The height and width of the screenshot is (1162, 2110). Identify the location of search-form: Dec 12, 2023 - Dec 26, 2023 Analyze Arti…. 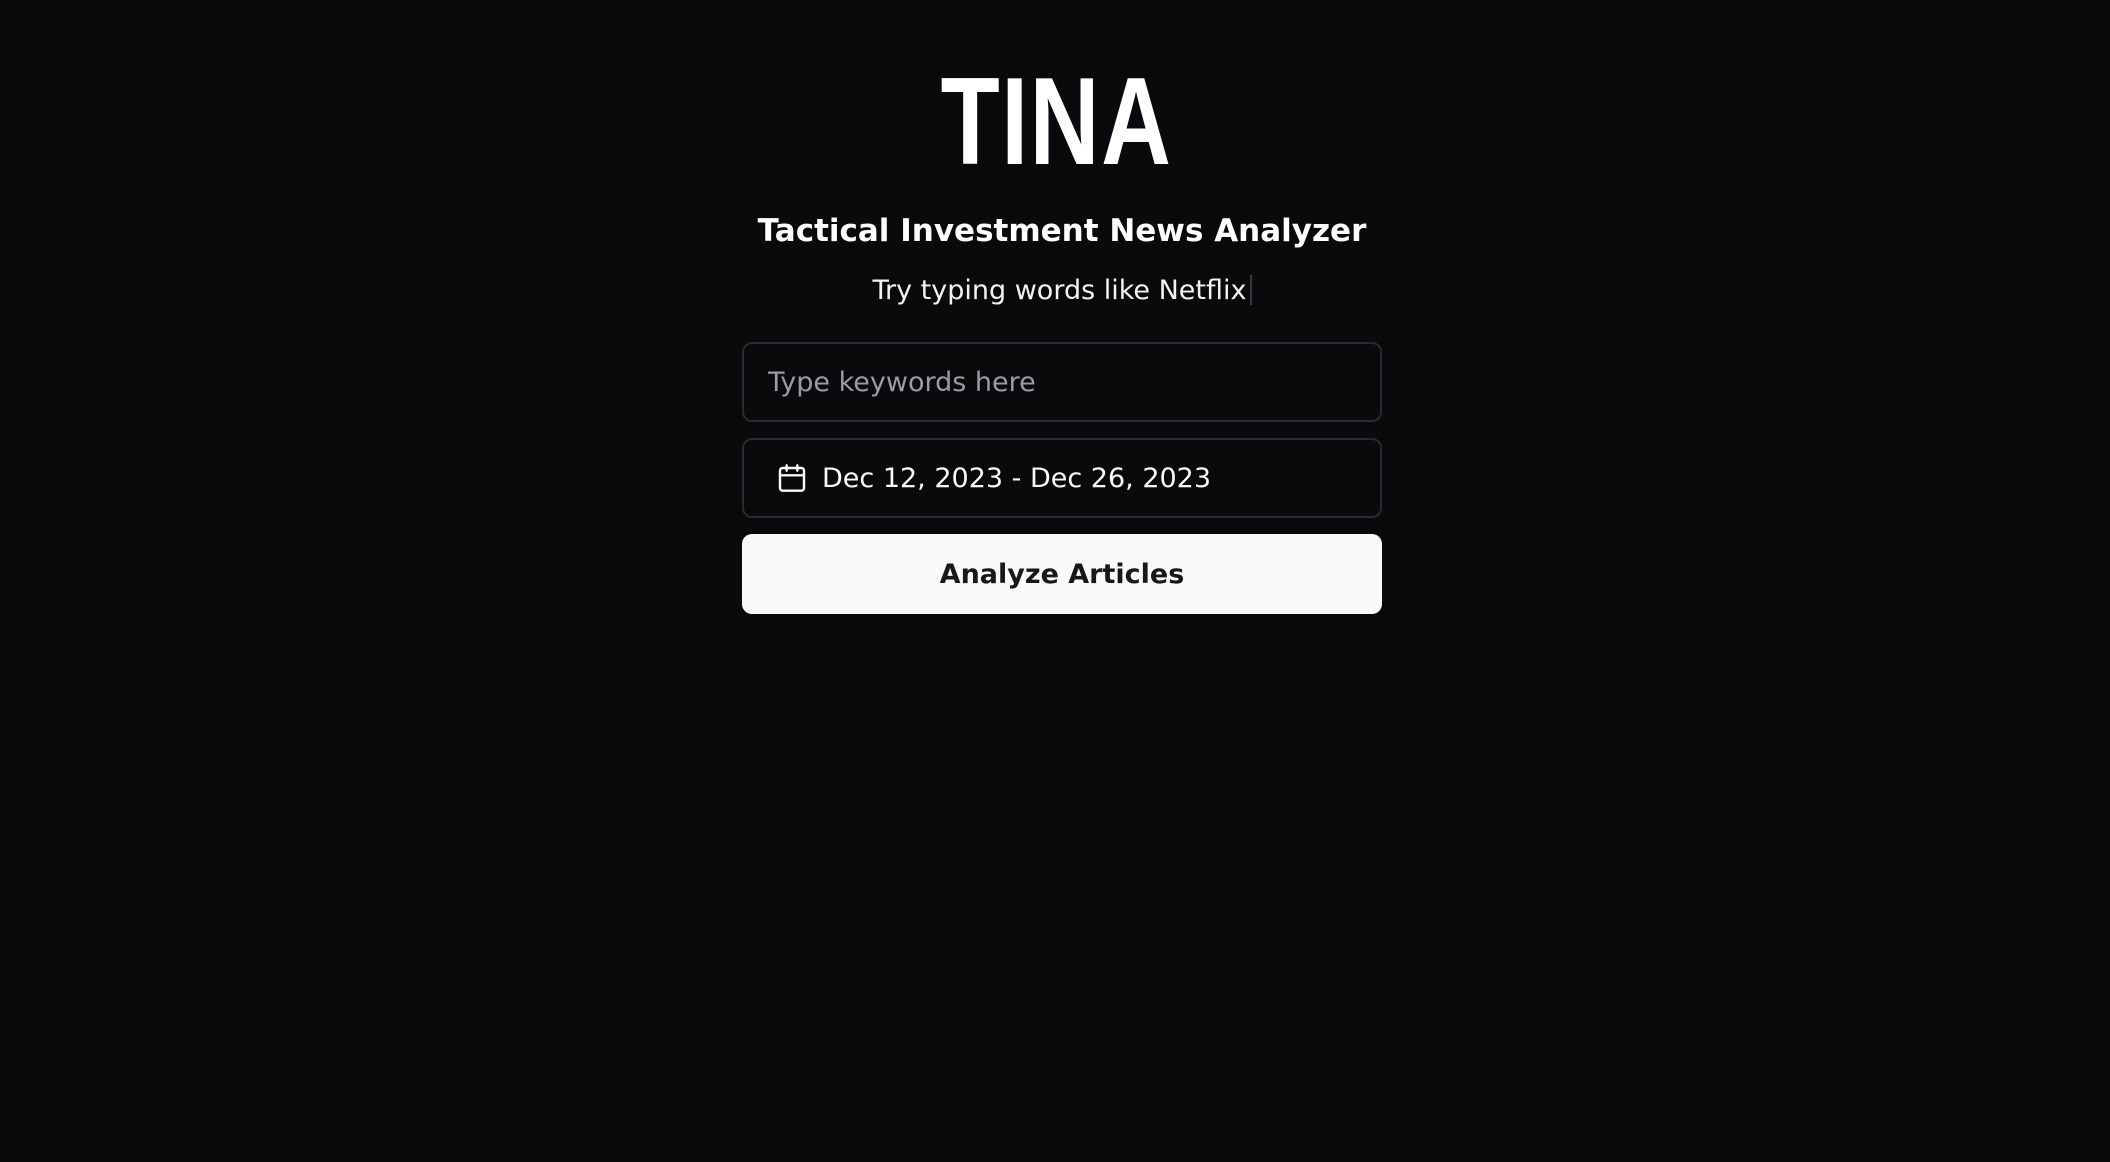
(1062, 478).